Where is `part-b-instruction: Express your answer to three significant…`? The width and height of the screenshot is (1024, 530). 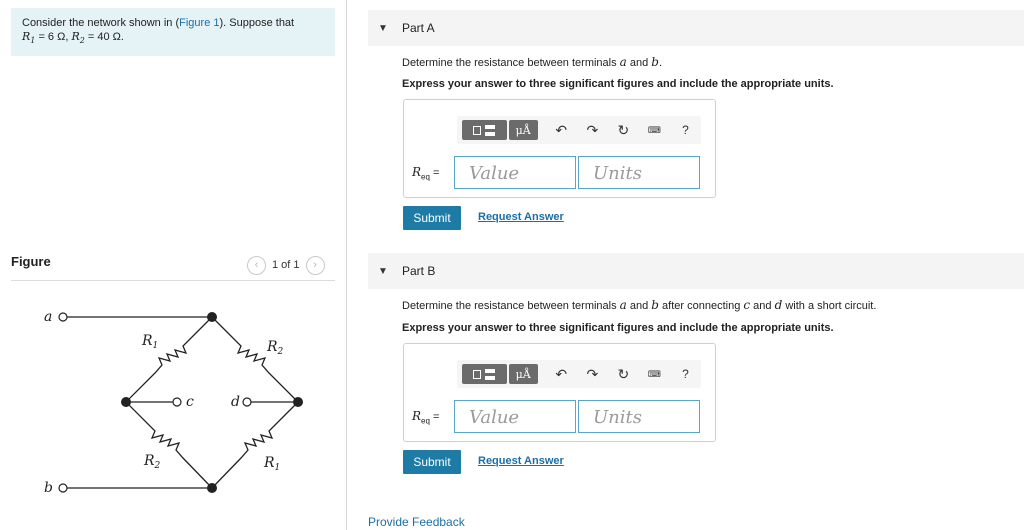
part-b-instruction: Express your answer to three significant… is located at coordinates (618, 328).